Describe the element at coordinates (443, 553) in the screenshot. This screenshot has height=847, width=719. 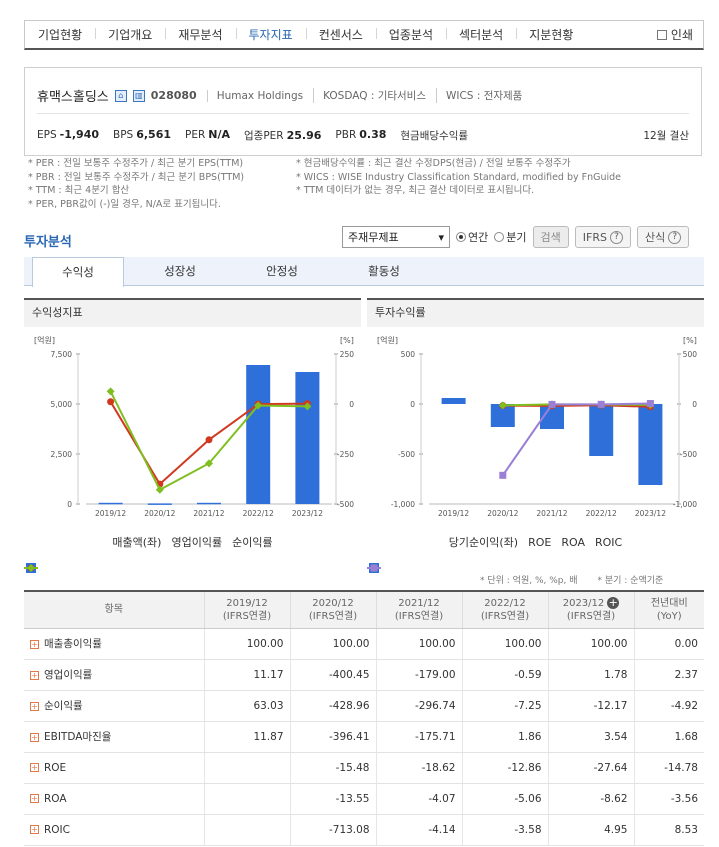
I see `legend-item: 당기순이익(좌)` at that location.